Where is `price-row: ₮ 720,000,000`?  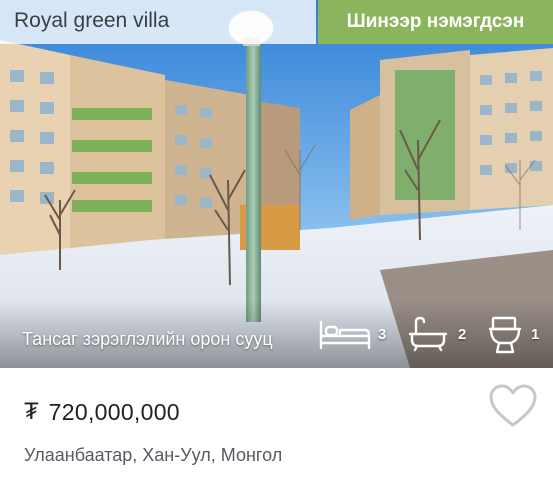
price-row: ₮ 720,000,000 is located at coordinates (102, 412).